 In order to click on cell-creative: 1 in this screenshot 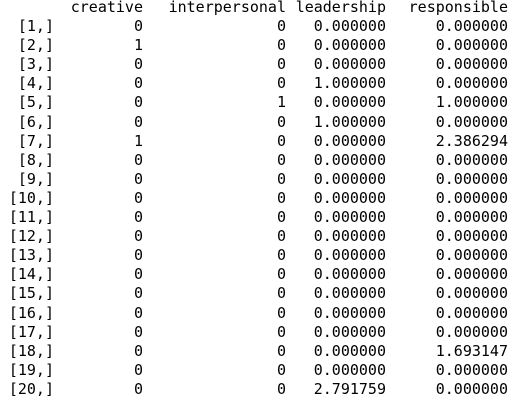, I will do `click(138, 140)`.